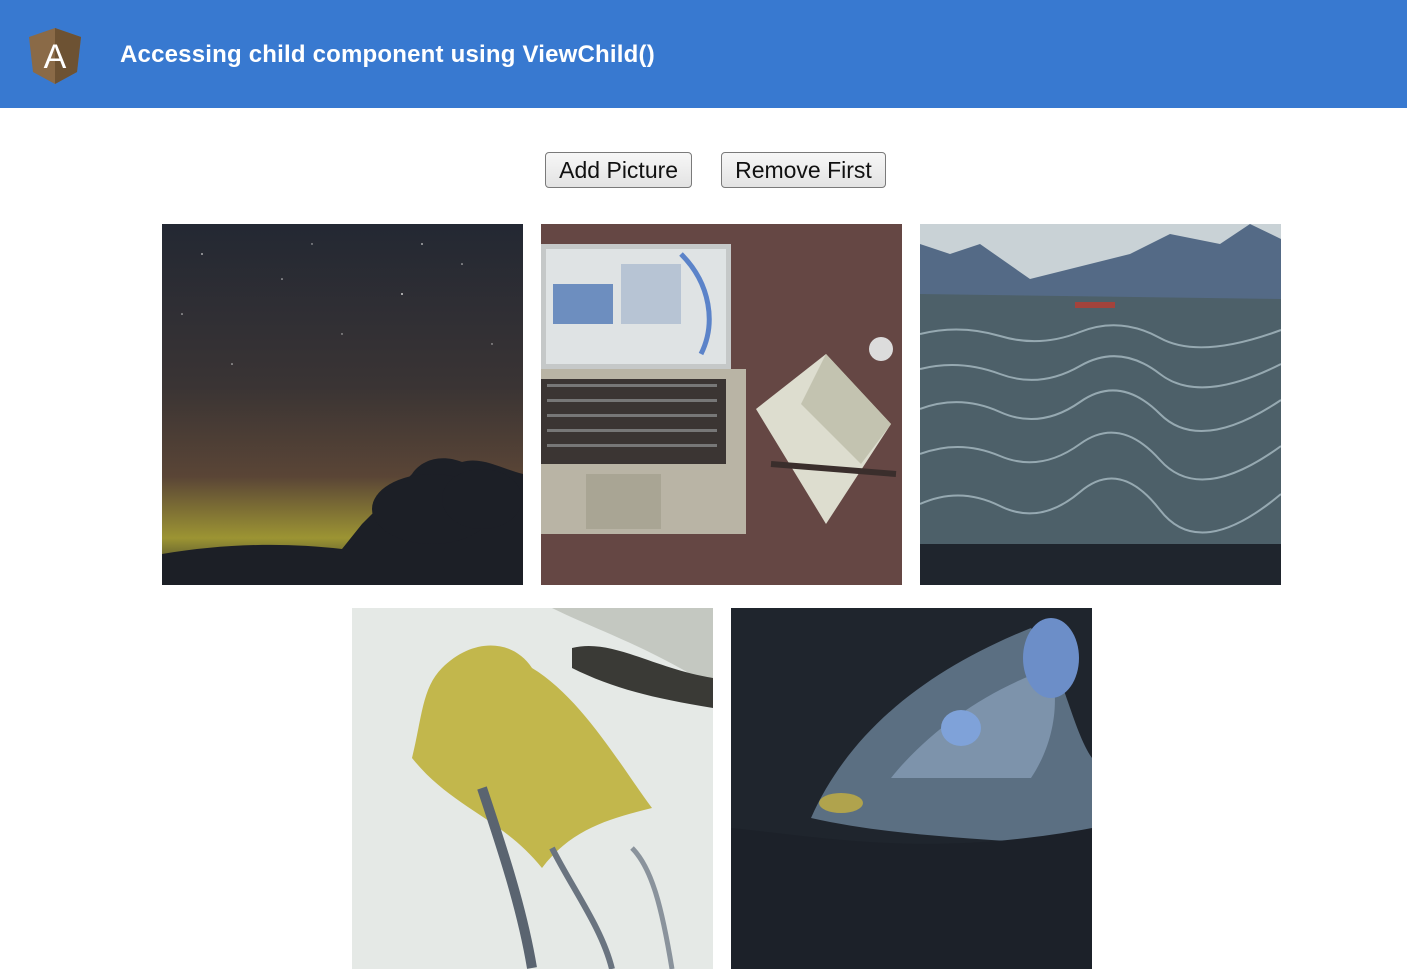 The height and width of the screenshot is (978, 1407). What do you see at coordinates (619, 170) in the screenshot?
I see `add-picture-button: Add Picture` at bounding box center [619, 170].